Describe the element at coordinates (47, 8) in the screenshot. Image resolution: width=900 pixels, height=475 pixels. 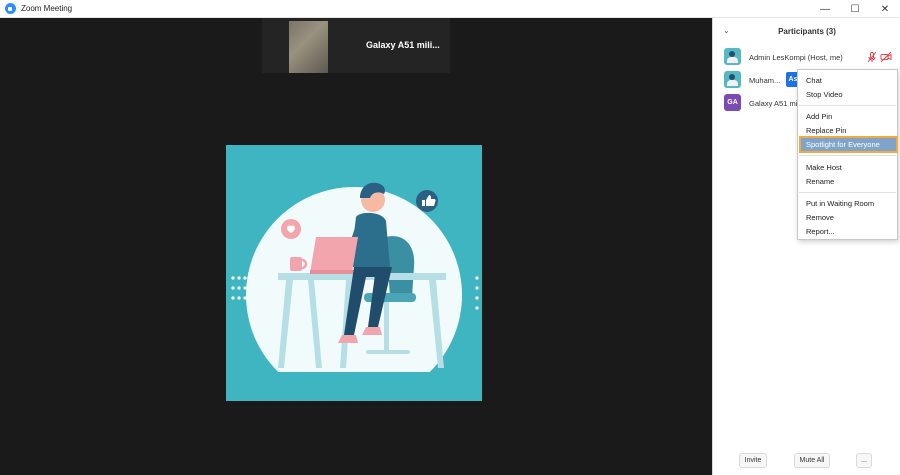
I see `window-title: Zoom Meeting` at that location.